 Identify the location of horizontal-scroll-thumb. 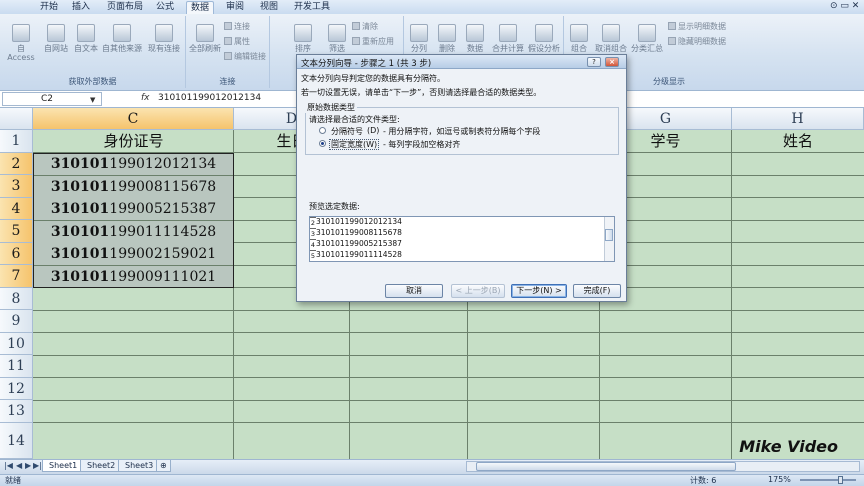
(606, 466).